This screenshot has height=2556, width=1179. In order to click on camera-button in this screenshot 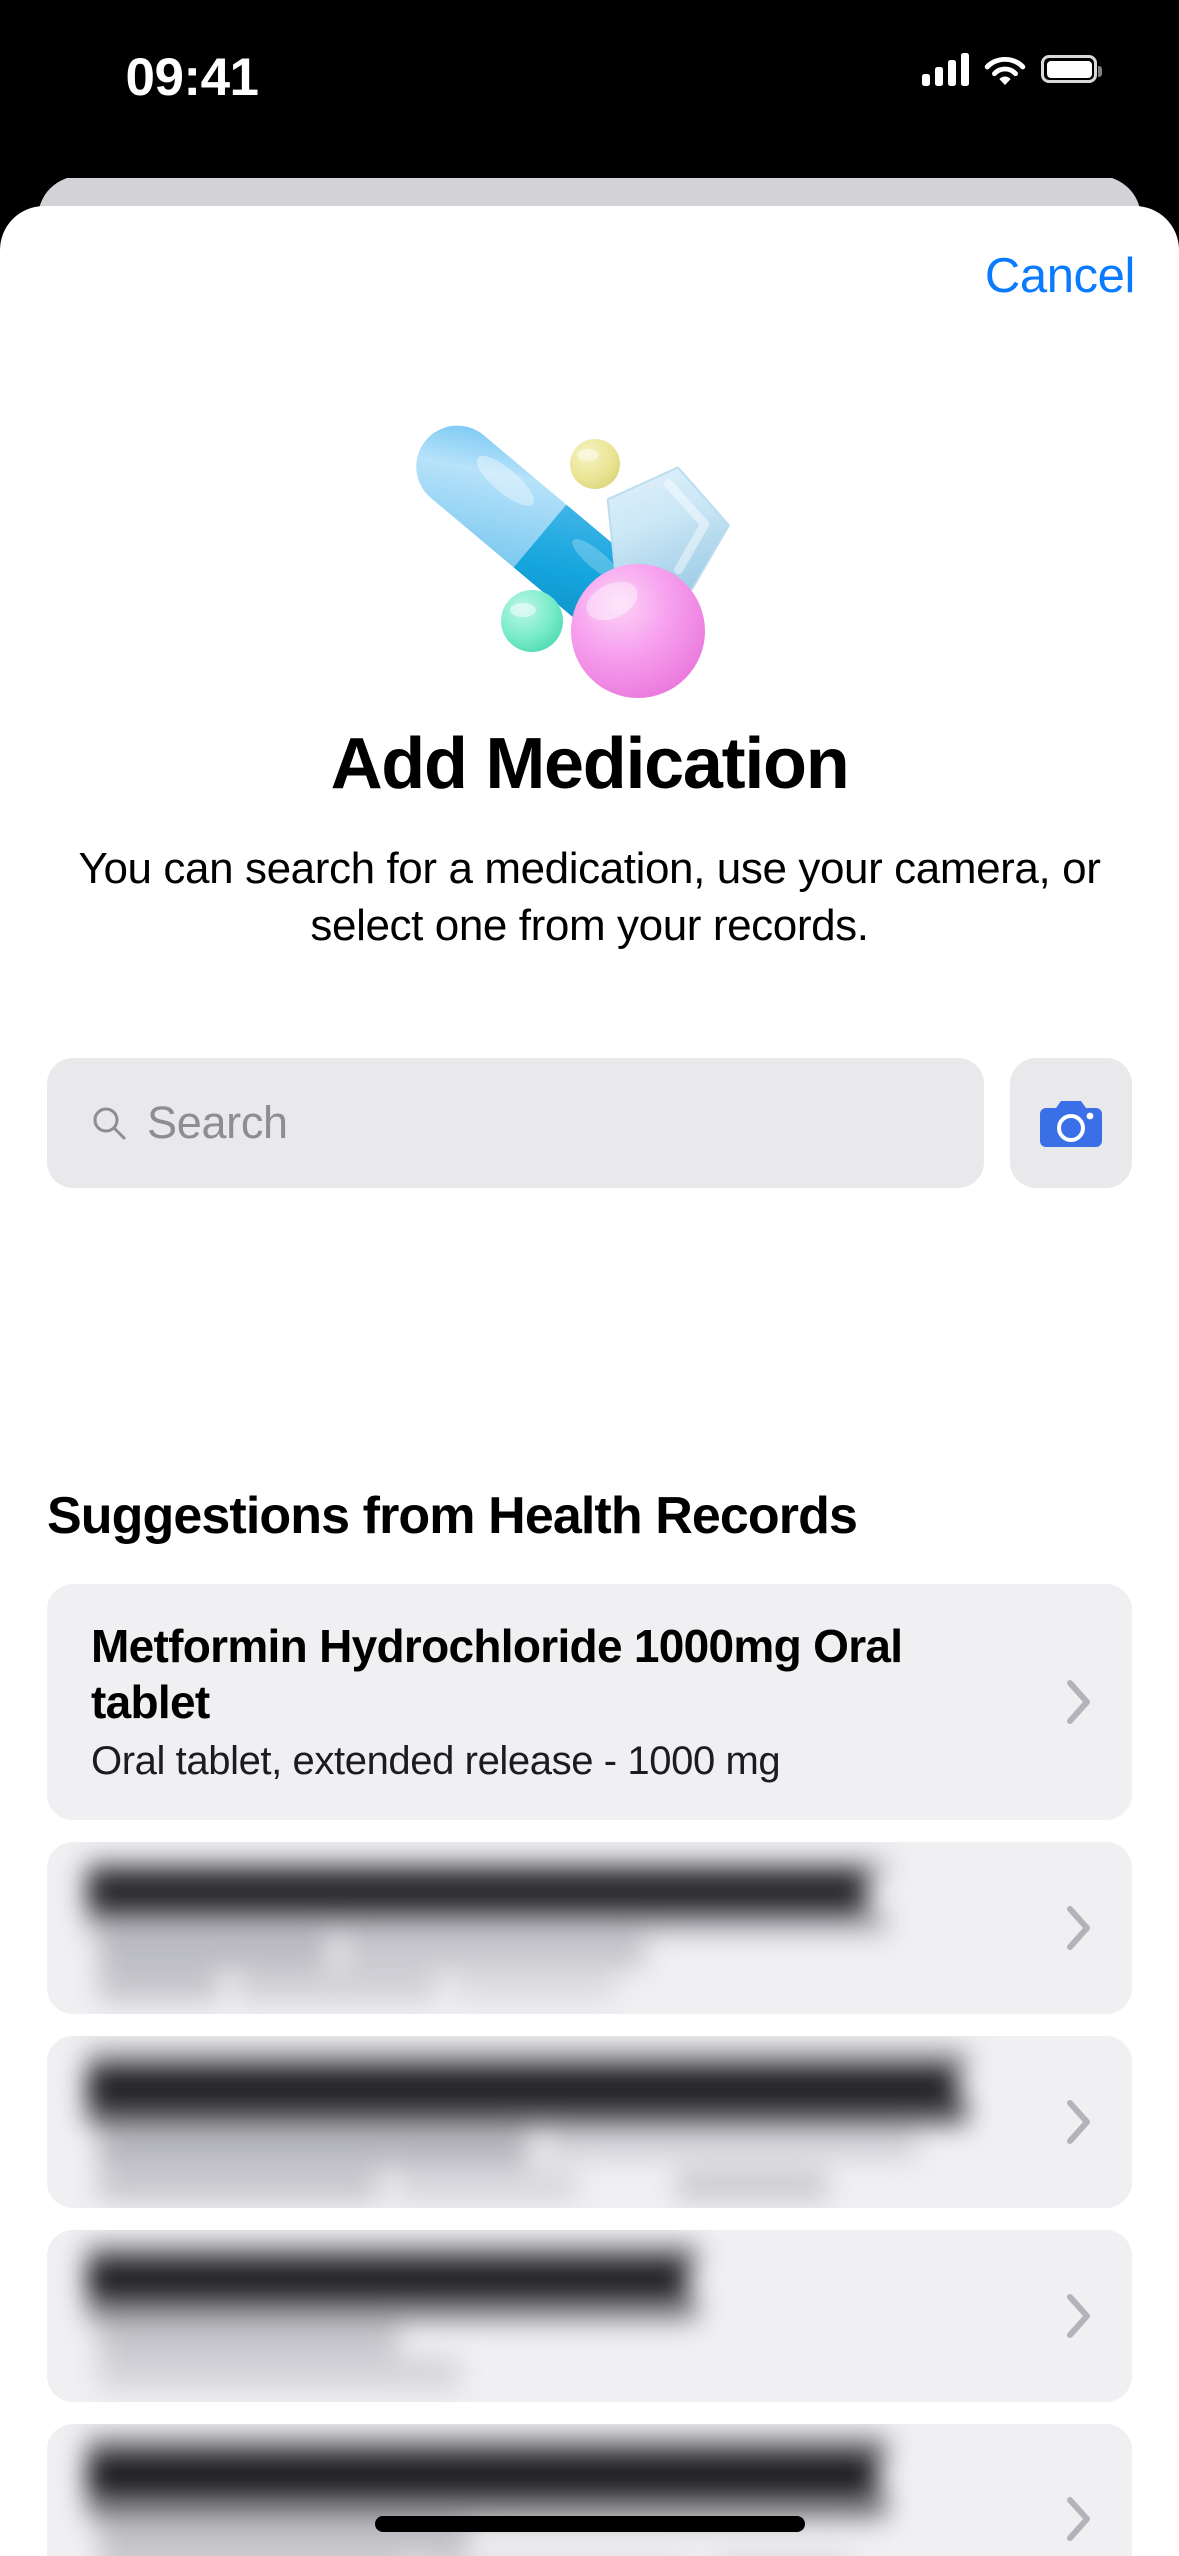, I will do `click(1071, 1123)`.